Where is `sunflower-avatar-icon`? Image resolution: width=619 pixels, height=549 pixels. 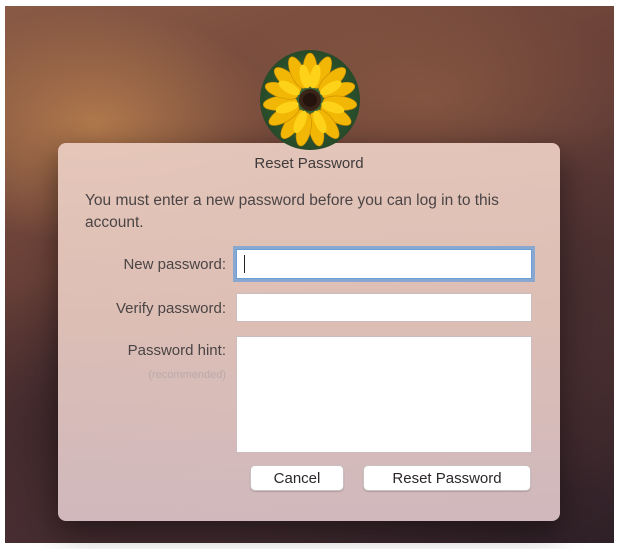 sunflower-avatar-icon is located at coordinates (310, 100).